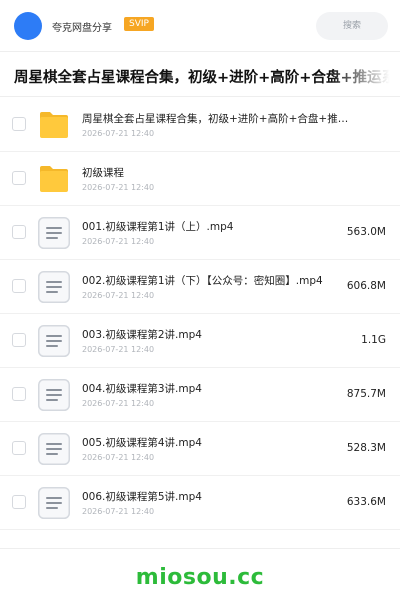 The image size is (400, 600). I want to click on file-size: 606.8M, so click(366, 286).